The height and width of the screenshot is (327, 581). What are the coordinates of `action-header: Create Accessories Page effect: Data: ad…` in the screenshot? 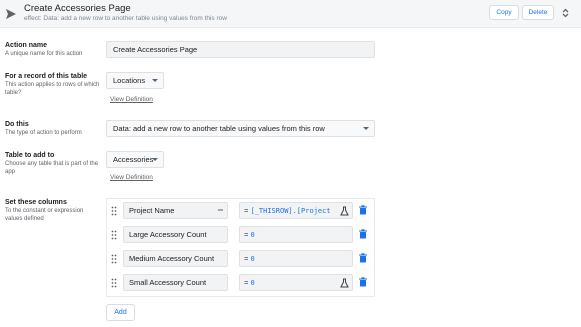 It's located at (290, 14).